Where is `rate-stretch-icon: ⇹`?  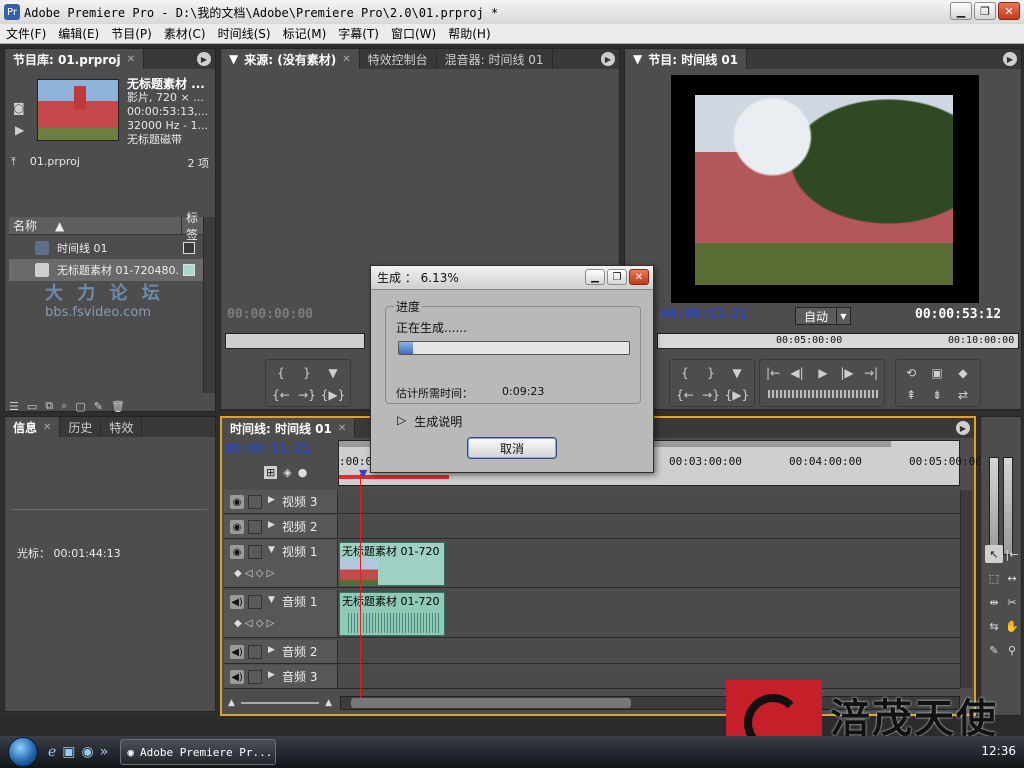
rate-stretch-icon: ⇹ is located at coordinates (994, 602).